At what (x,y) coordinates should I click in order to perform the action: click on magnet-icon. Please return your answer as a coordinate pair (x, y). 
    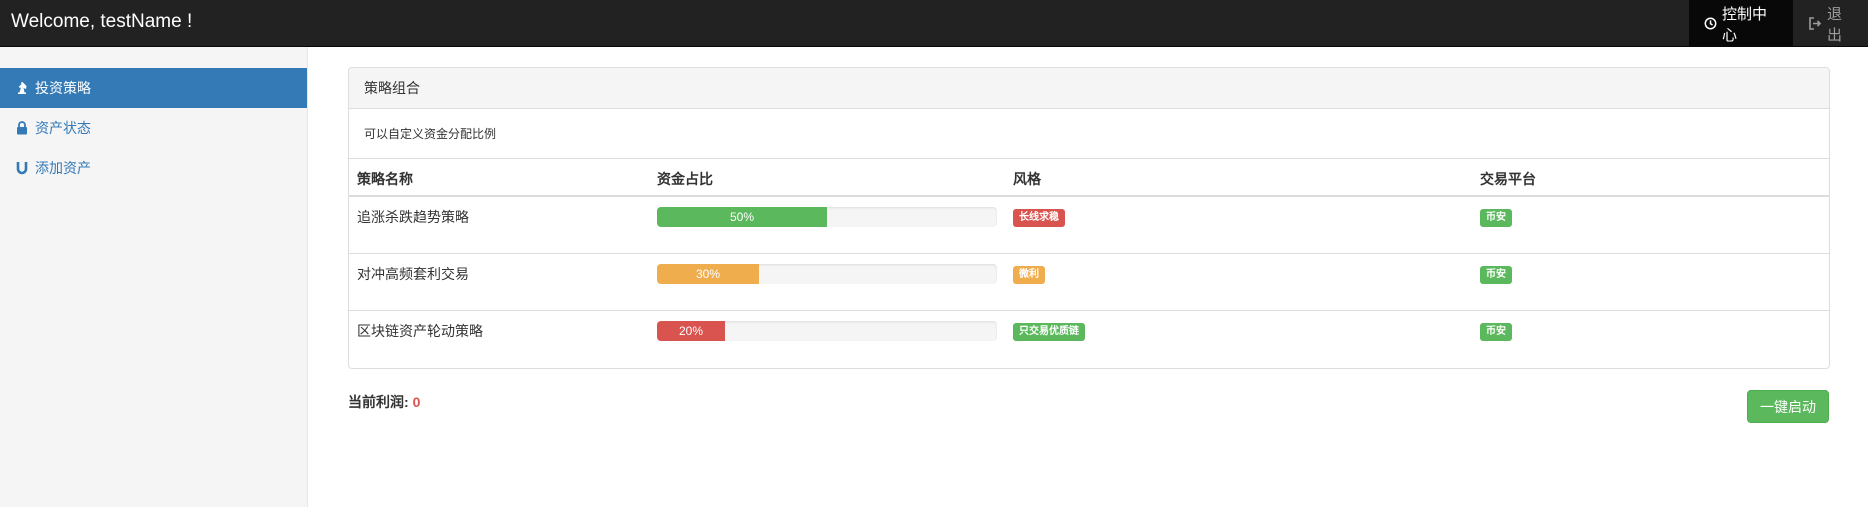
    Looking at the image, I should click on (22, 168).